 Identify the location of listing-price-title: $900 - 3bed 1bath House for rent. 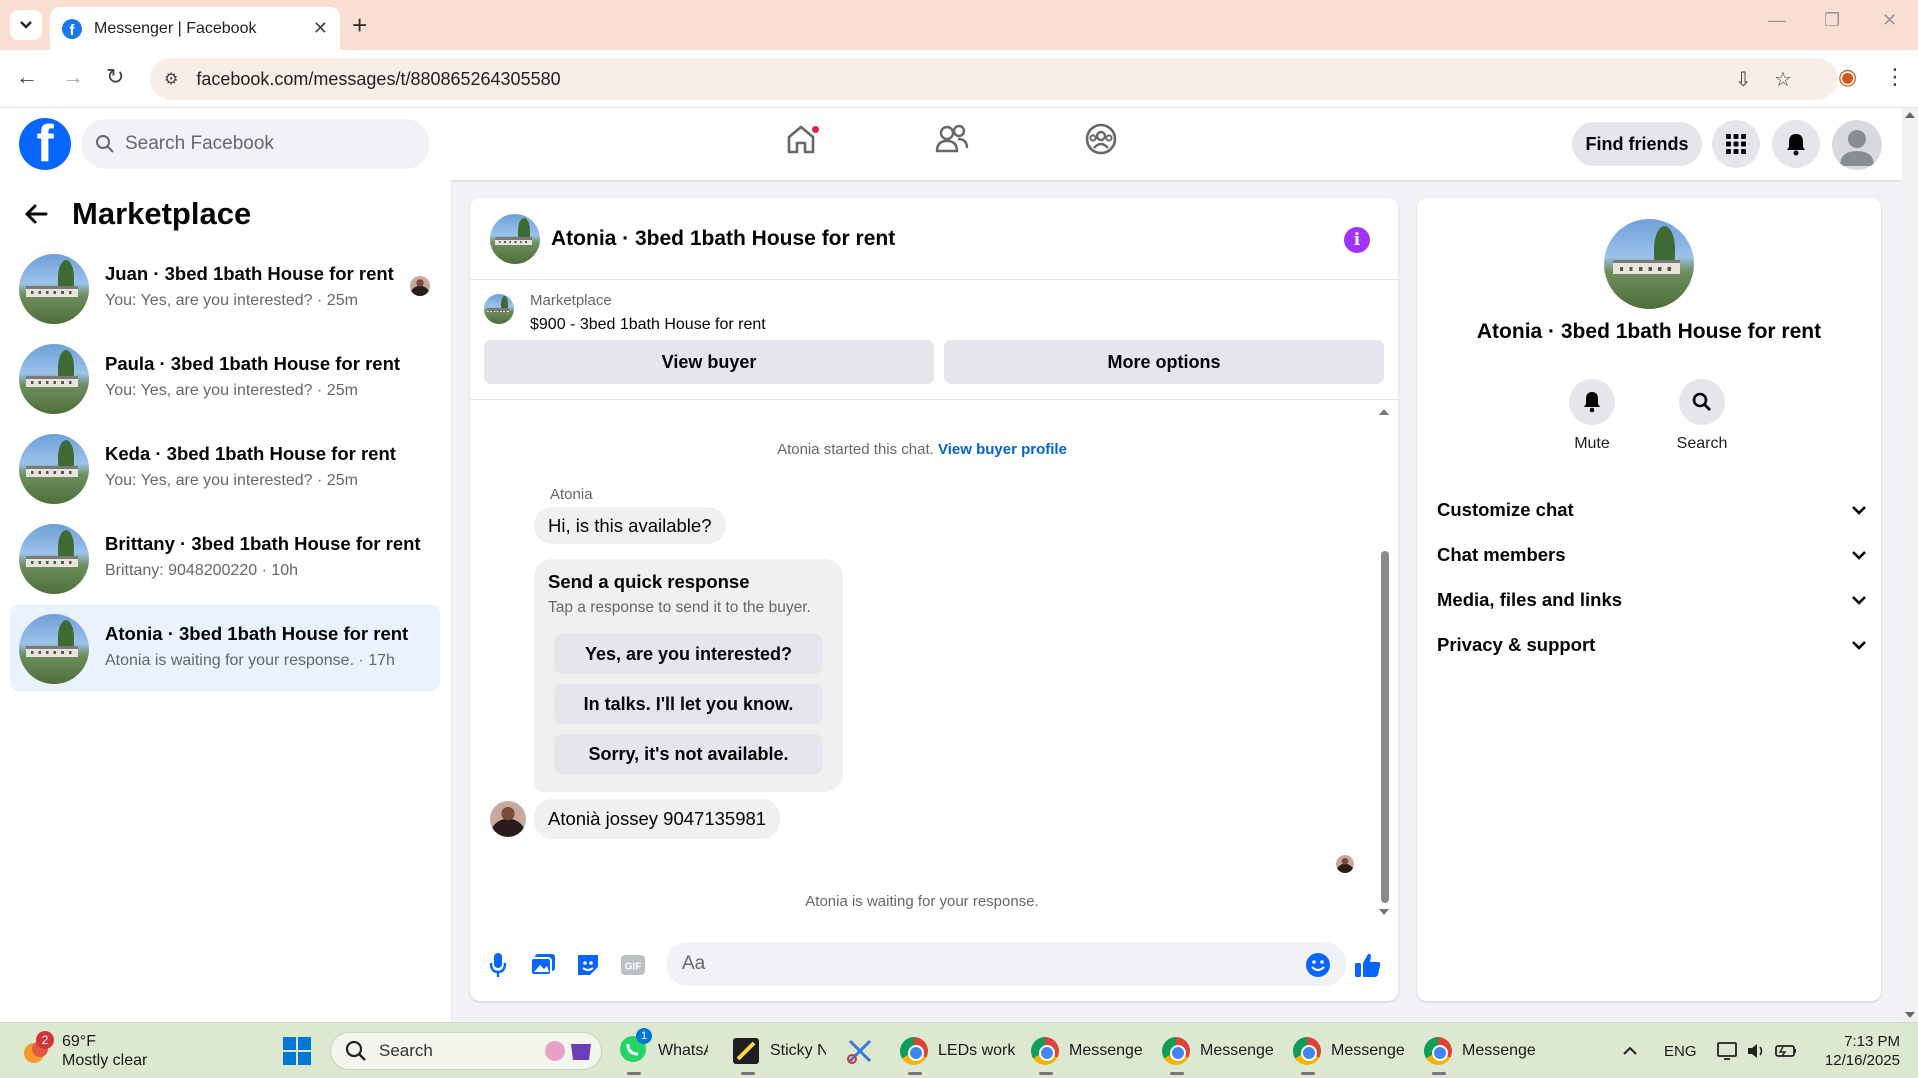
(648, 325).